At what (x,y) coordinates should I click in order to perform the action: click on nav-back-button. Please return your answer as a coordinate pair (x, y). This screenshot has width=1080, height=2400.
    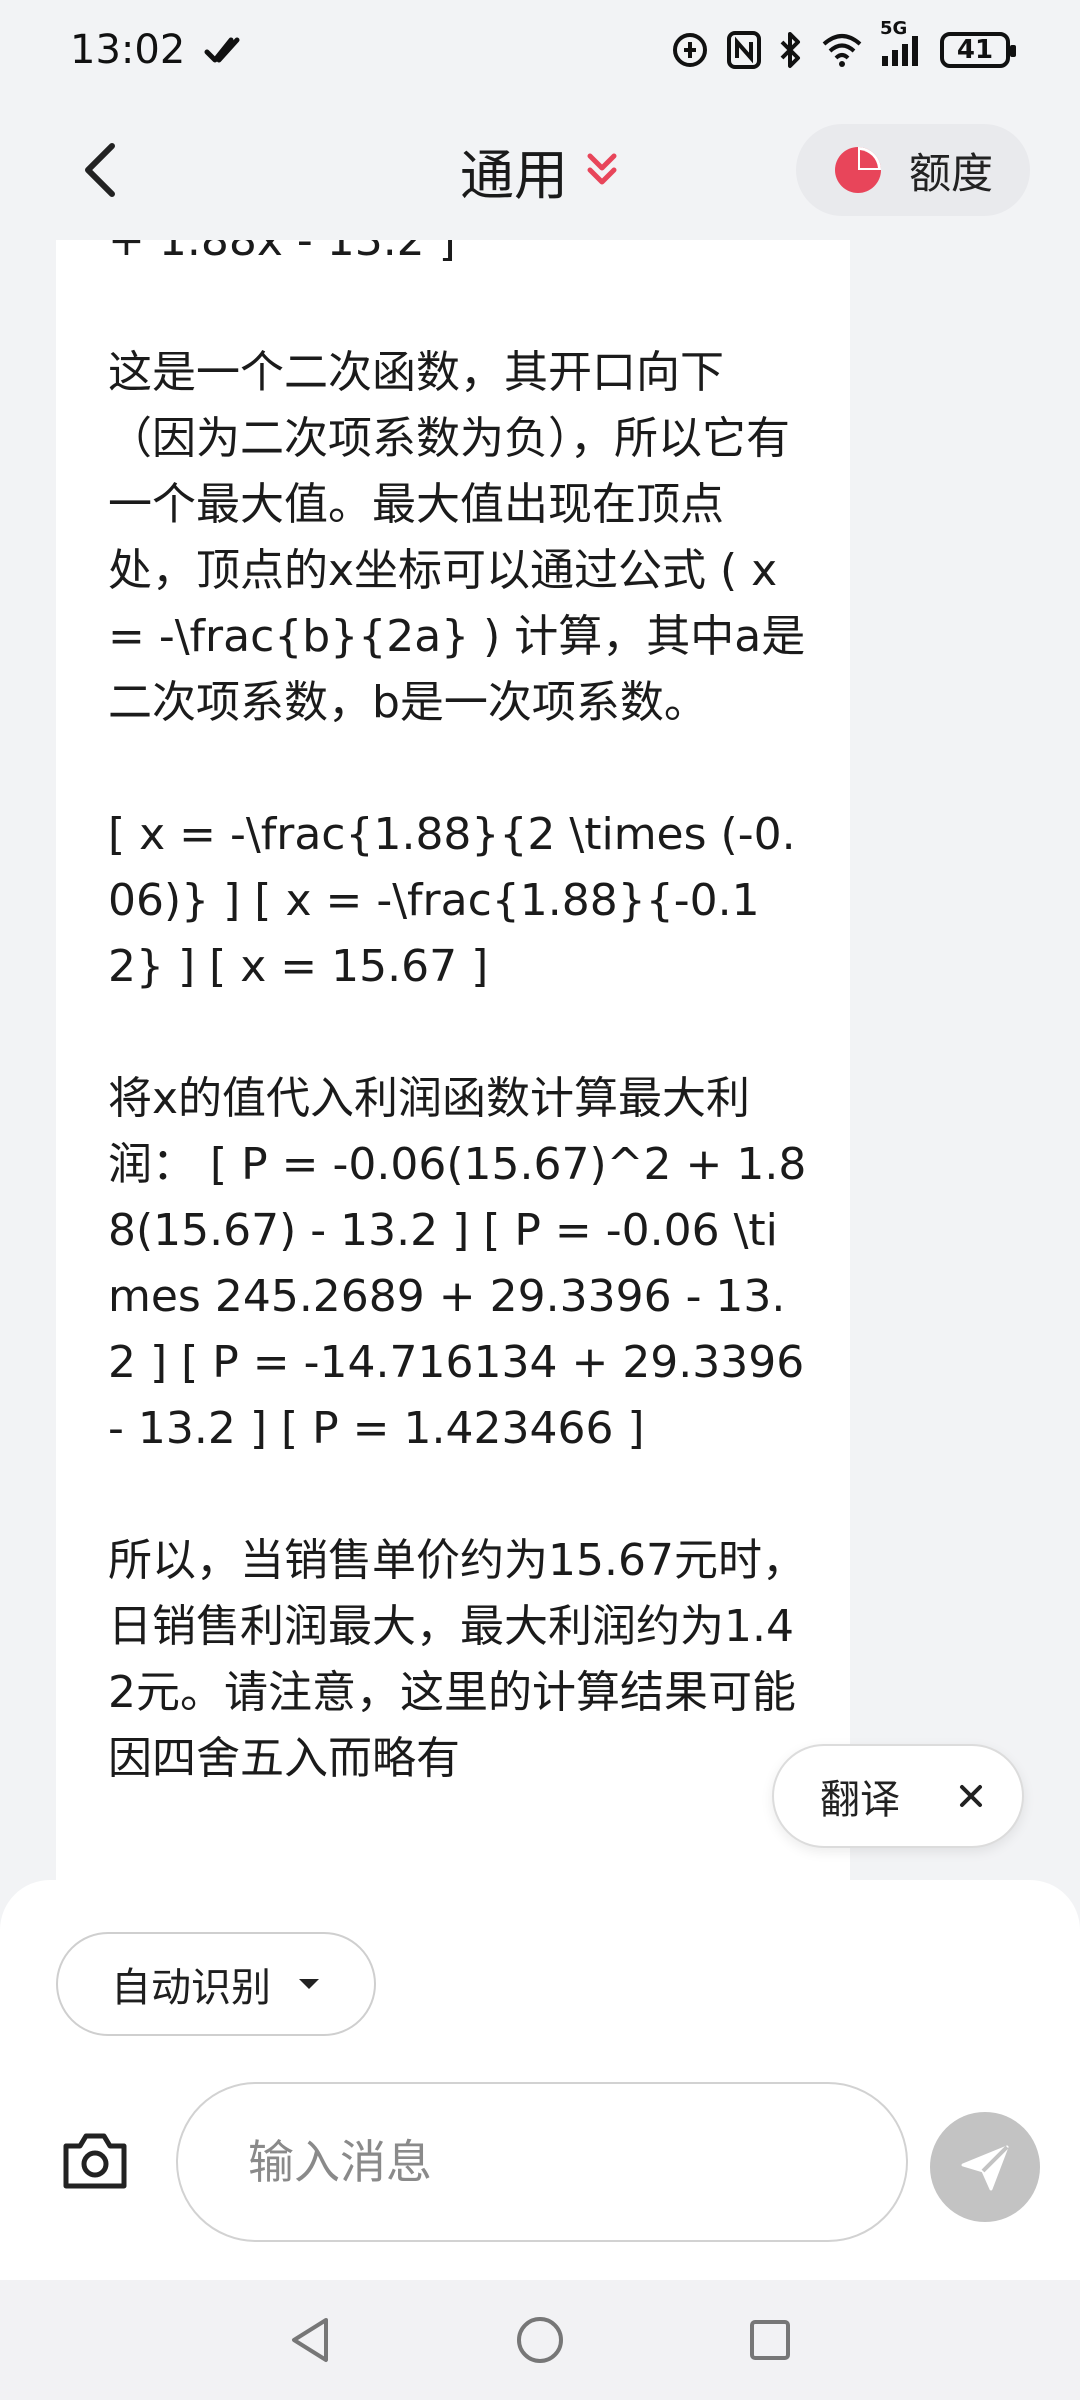
    Looking at the image, I should click on (310, 2340).